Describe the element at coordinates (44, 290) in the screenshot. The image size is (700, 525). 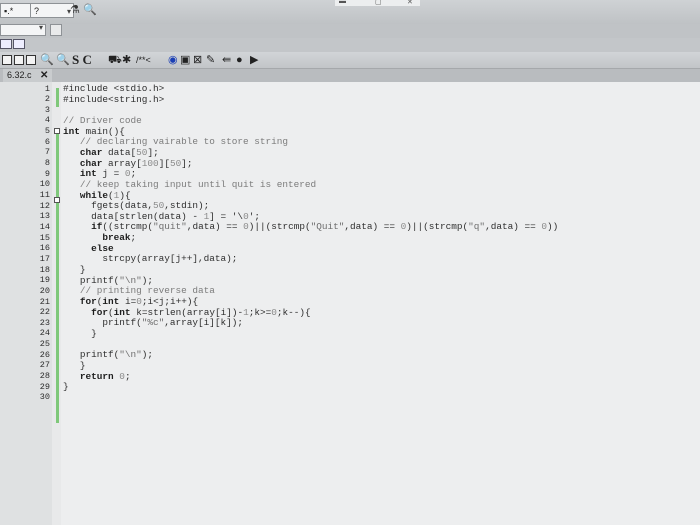
I see `line-number: 20` at that location.